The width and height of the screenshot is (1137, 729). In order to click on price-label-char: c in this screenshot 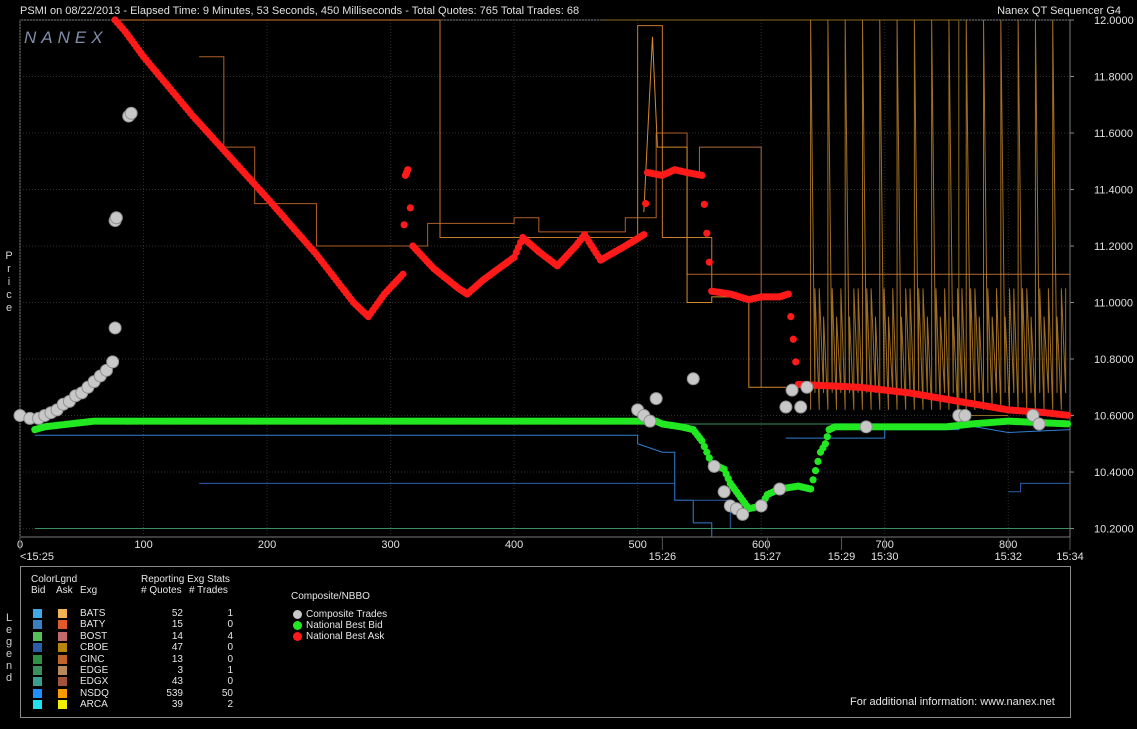, I will do `click(9, 295)`.